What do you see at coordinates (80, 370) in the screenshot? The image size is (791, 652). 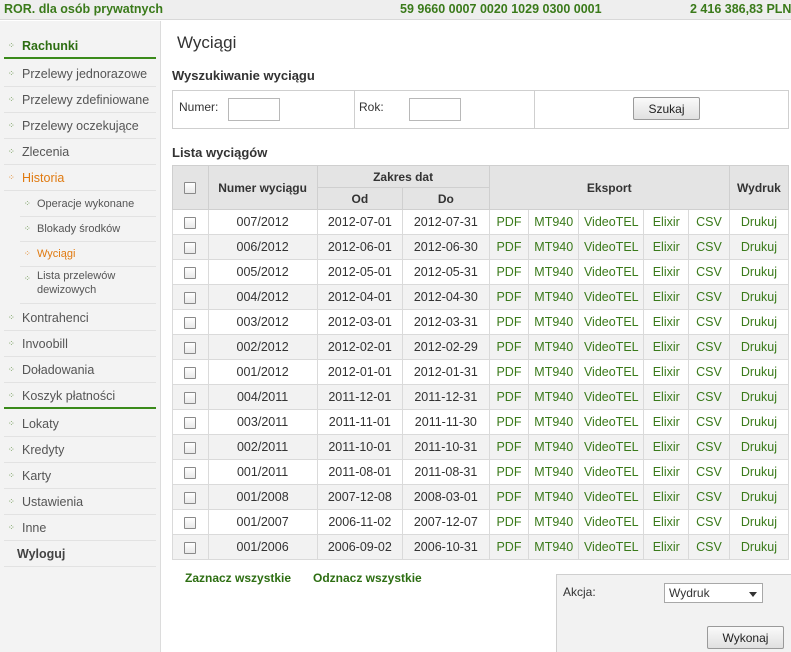 I see `sidebar-item-doladowania: ⁘ Doładowania` at bounding box center [80, 370].